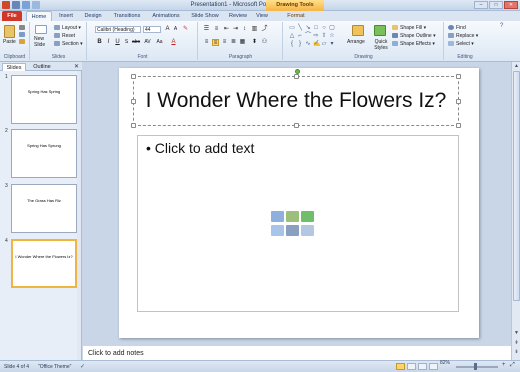  Describe the element at coordinates (126, 42) in the screenshot. I see `shadow-icon: S` at that location.